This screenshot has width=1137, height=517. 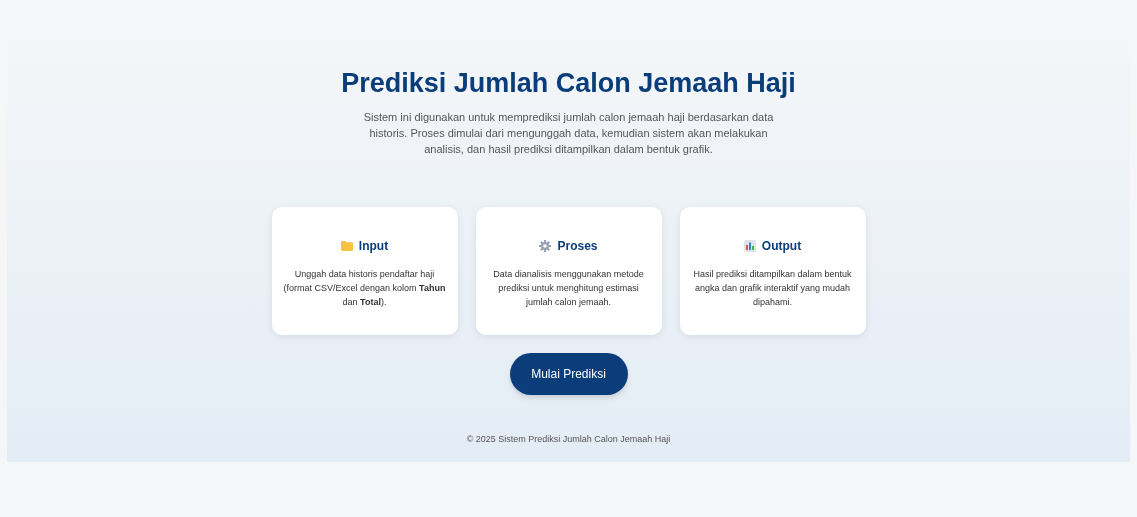 I want to click on card-title: Proses, so click(x=577, y=246).